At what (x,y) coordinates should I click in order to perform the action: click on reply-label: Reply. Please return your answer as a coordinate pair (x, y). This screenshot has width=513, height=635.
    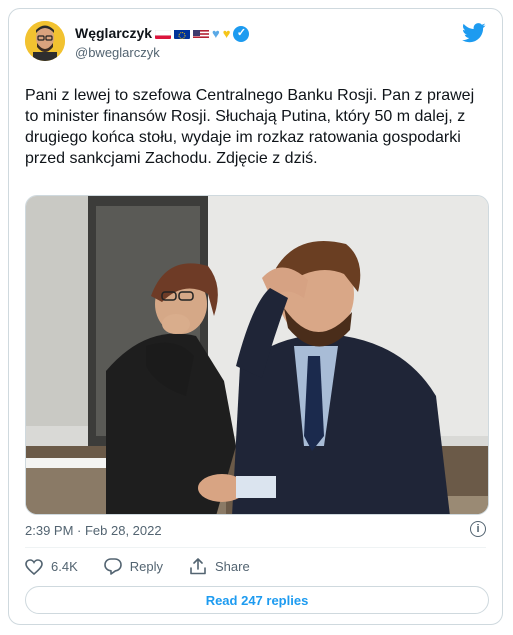
    Looking at the image, I should click on (146, 566).